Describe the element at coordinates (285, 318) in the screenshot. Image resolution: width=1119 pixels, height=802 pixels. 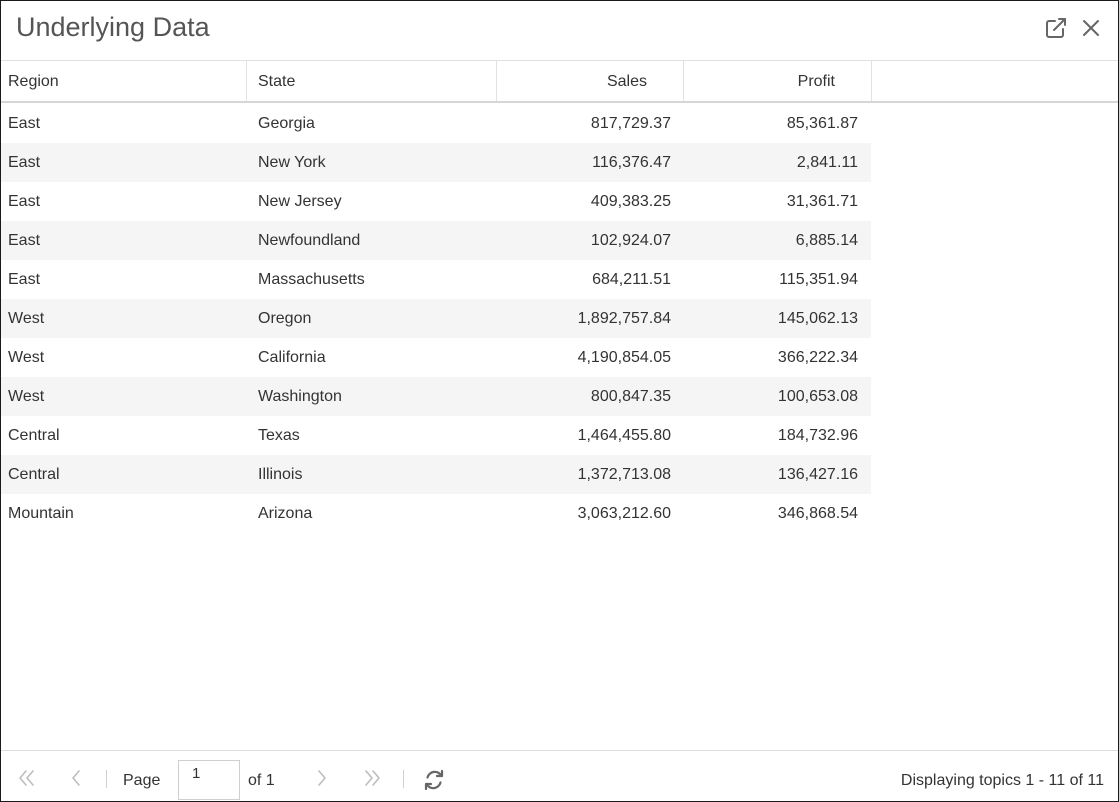
I see `cell-state: Oregon` at that location.